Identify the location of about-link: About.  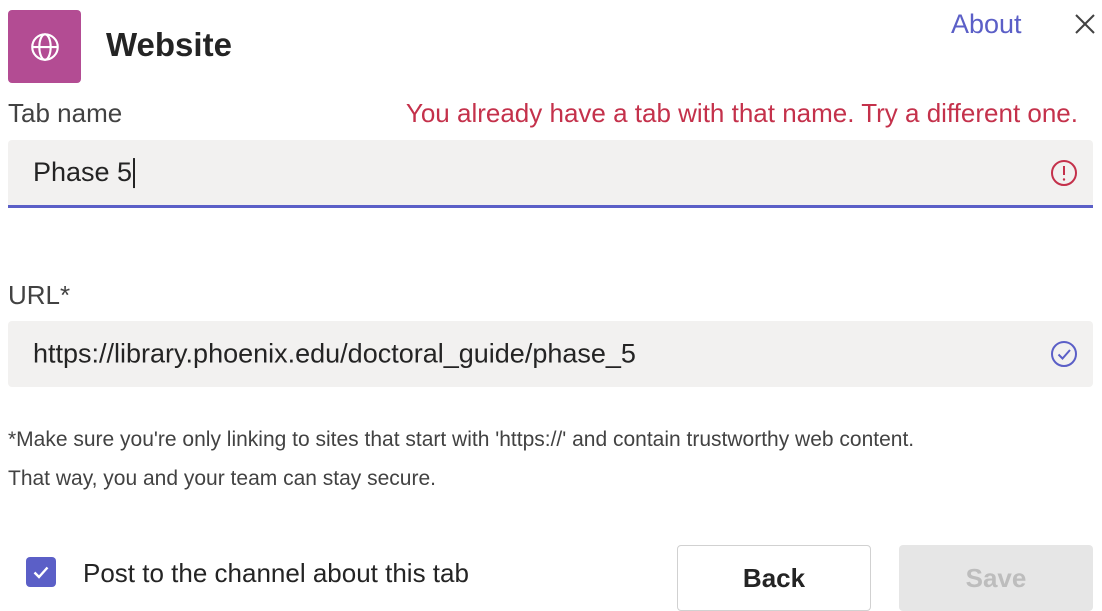
(986, 24).